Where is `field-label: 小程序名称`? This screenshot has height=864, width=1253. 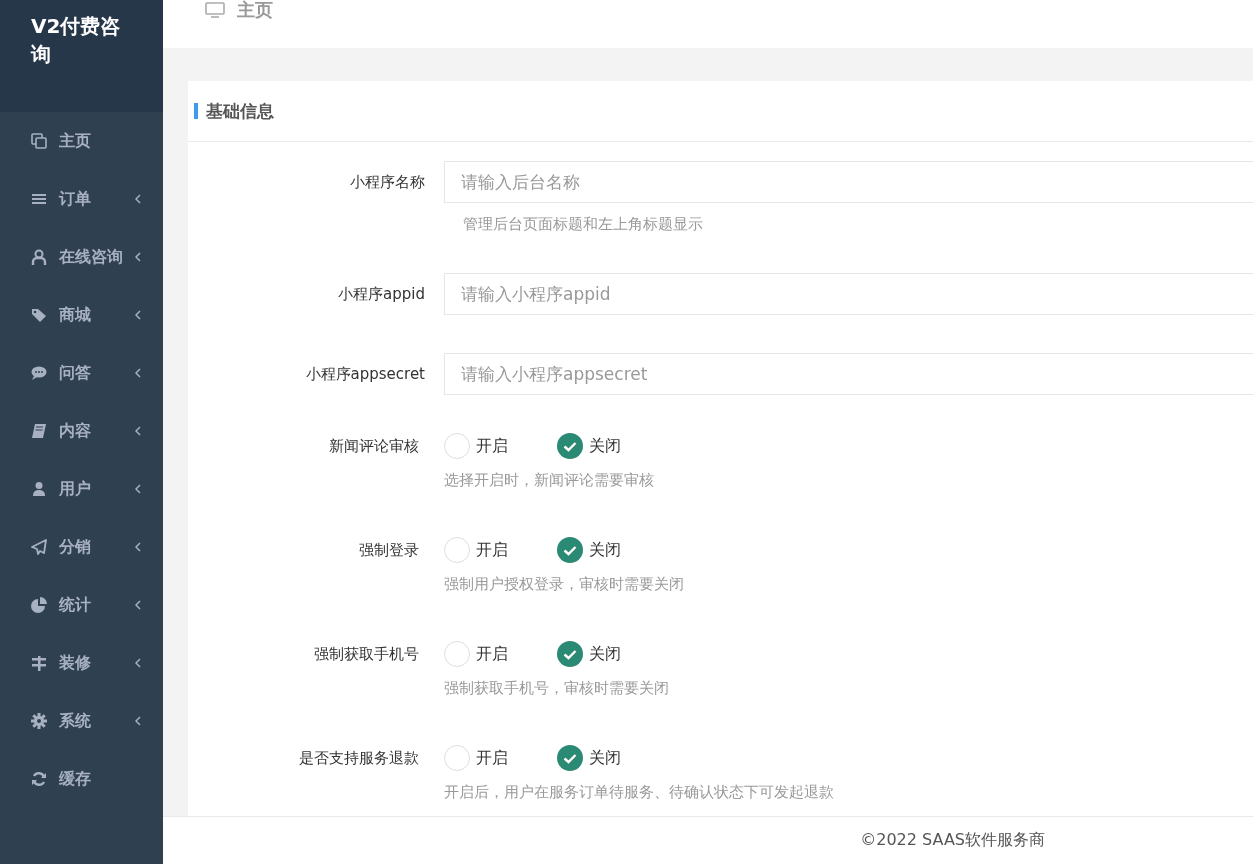 field-label: 小程序名称 is located at coordinates (387, 182).